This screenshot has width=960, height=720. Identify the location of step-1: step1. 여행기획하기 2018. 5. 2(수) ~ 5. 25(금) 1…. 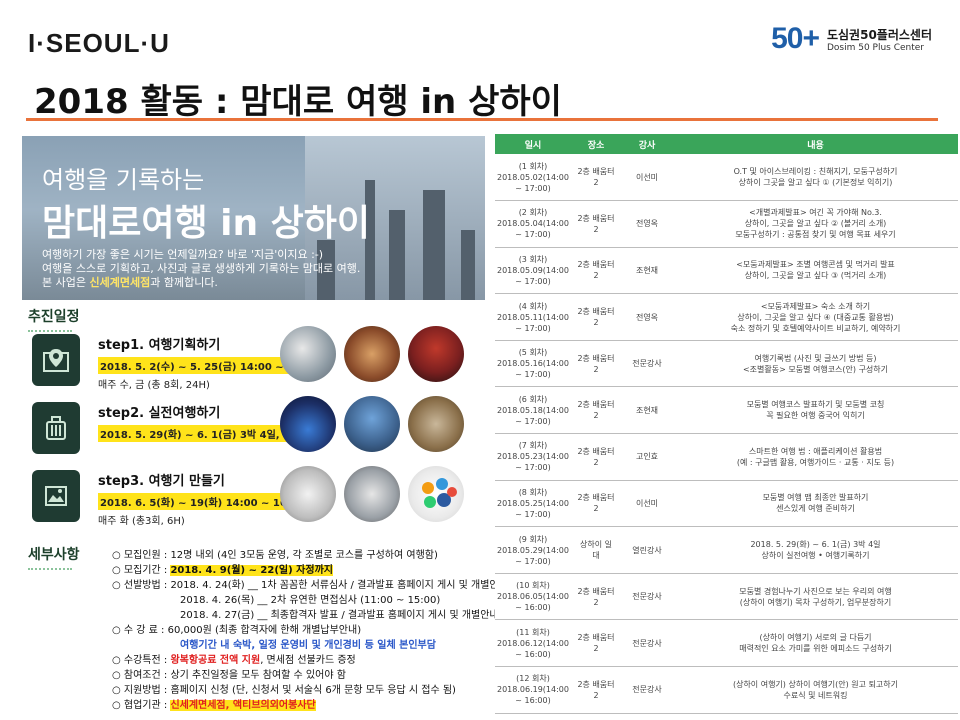
(176, 362).